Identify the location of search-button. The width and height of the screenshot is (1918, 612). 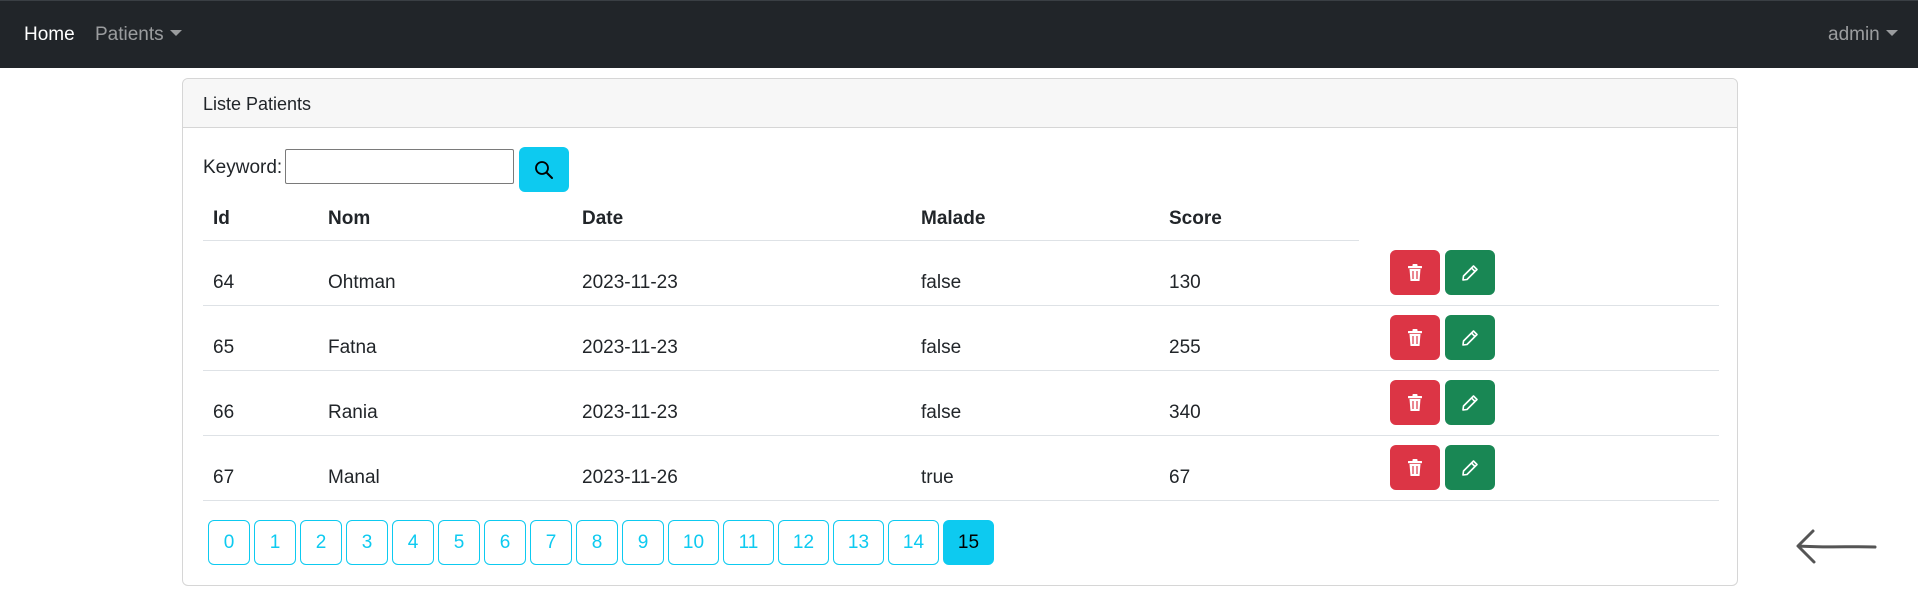
(544, 169).